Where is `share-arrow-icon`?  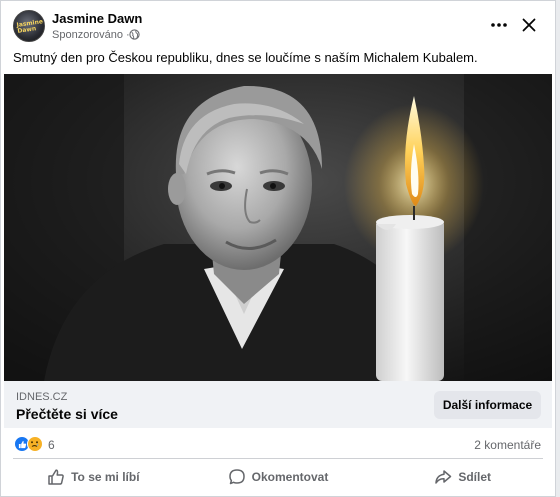
share-arrow-icon is located at coordinates (443, 477).